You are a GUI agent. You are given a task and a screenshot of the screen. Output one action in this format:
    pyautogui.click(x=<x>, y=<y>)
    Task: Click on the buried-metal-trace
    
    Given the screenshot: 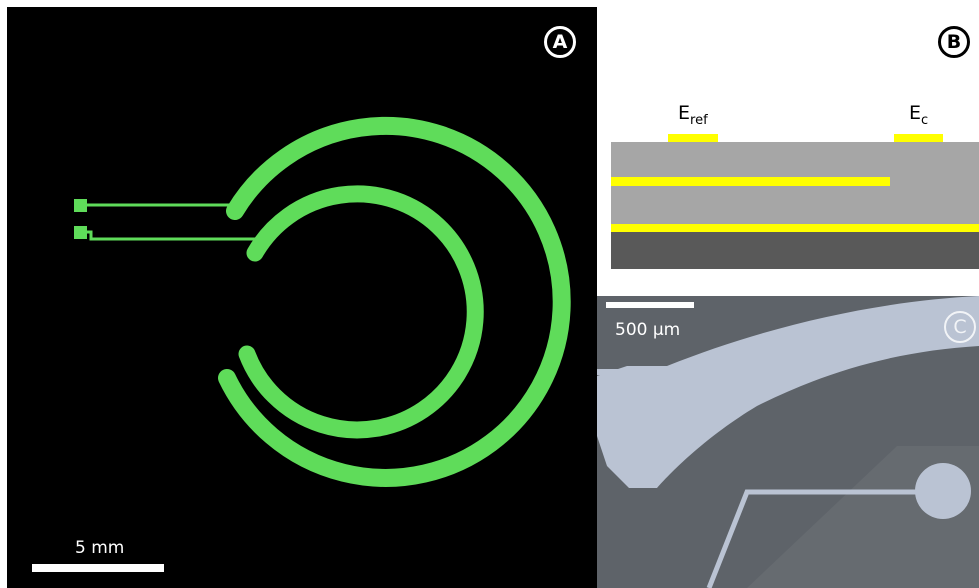 What is the action you would take?
    pyautogui.click(x=750, y=181)
    